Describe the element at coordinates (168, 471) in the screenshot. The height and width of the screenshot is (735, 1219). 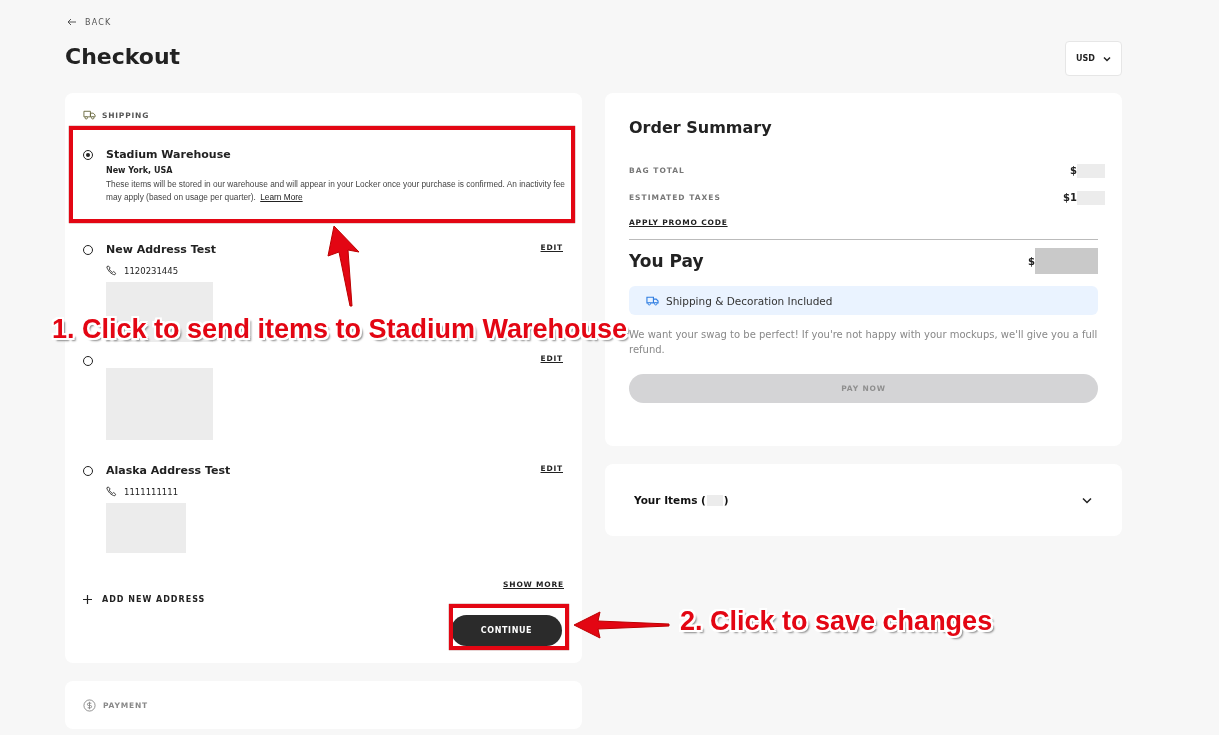
I see `address-name: Alaska Address Test` at that location.